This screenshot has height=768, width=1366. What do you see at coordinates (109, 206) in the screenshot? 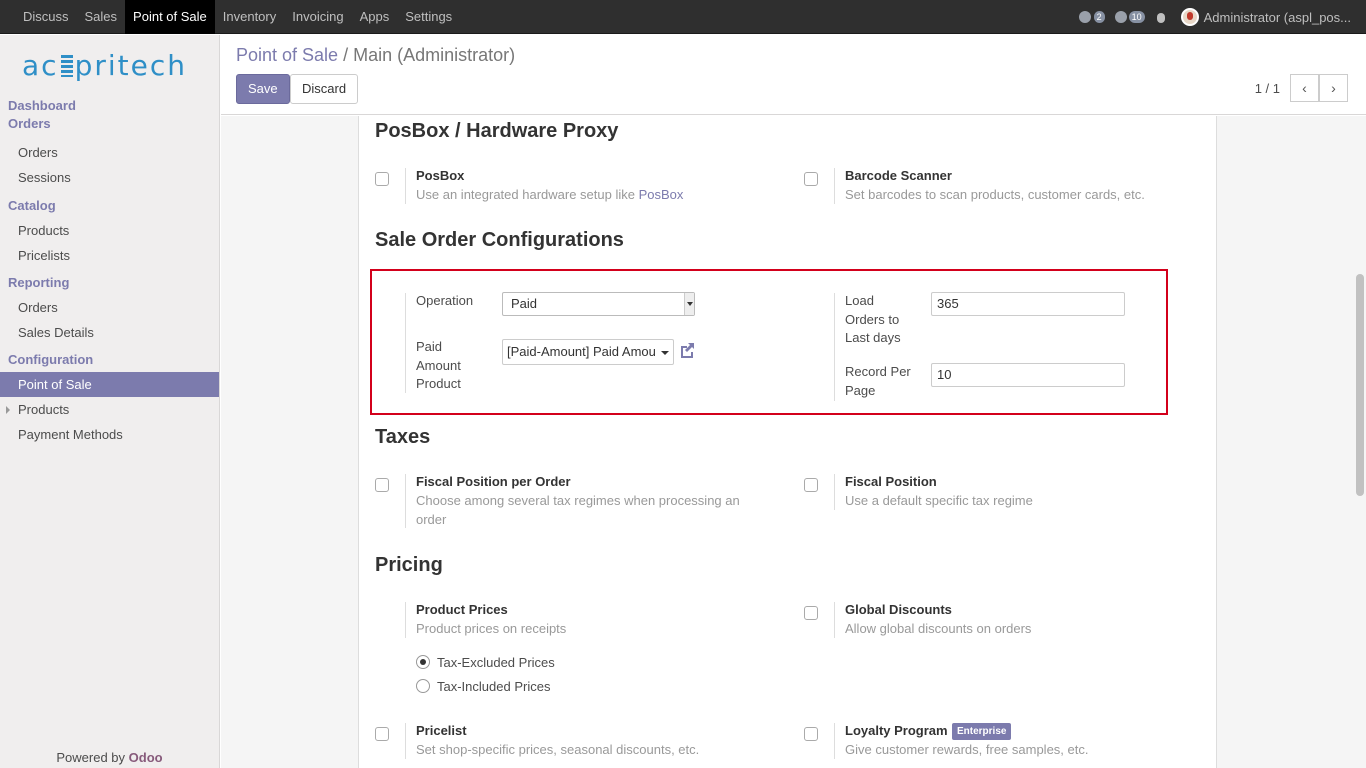
I see `sidebar-section-catalog: Catalog` at bounding box center [109, 206].